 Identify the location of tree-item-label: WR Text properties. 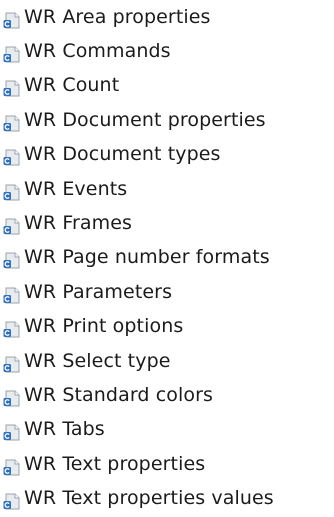
(115, 463).